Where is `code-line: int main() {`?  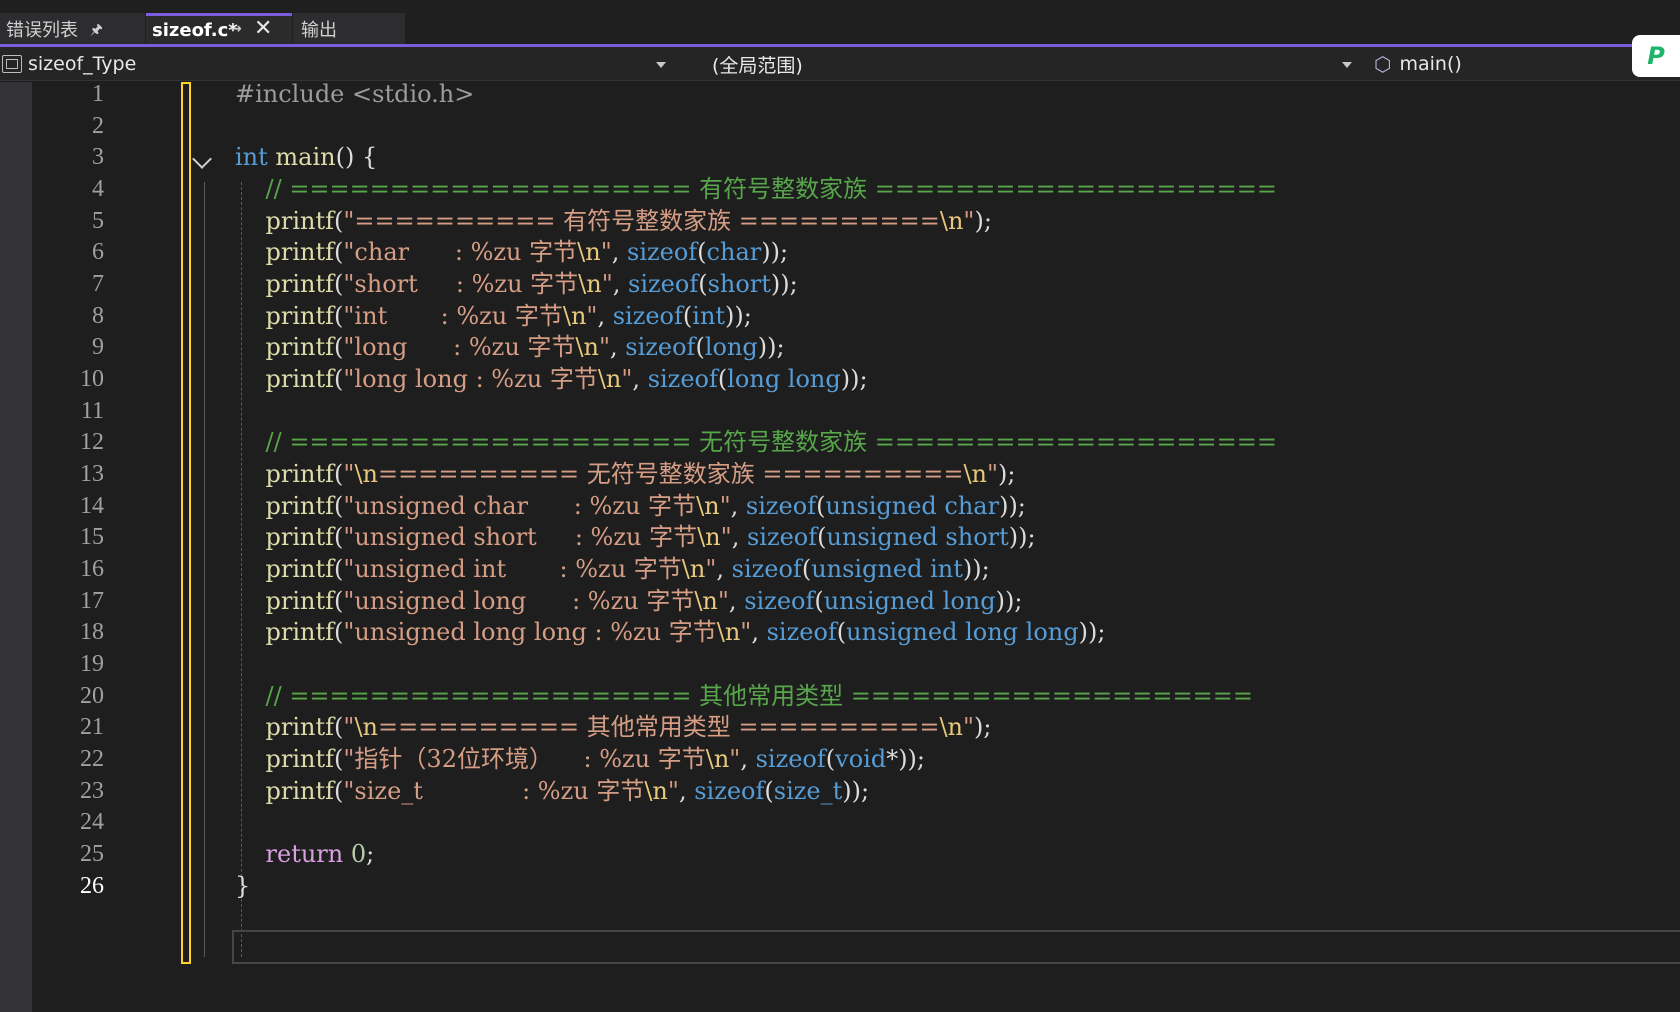 code-line: int main() { is located at coordinates (306, 157).